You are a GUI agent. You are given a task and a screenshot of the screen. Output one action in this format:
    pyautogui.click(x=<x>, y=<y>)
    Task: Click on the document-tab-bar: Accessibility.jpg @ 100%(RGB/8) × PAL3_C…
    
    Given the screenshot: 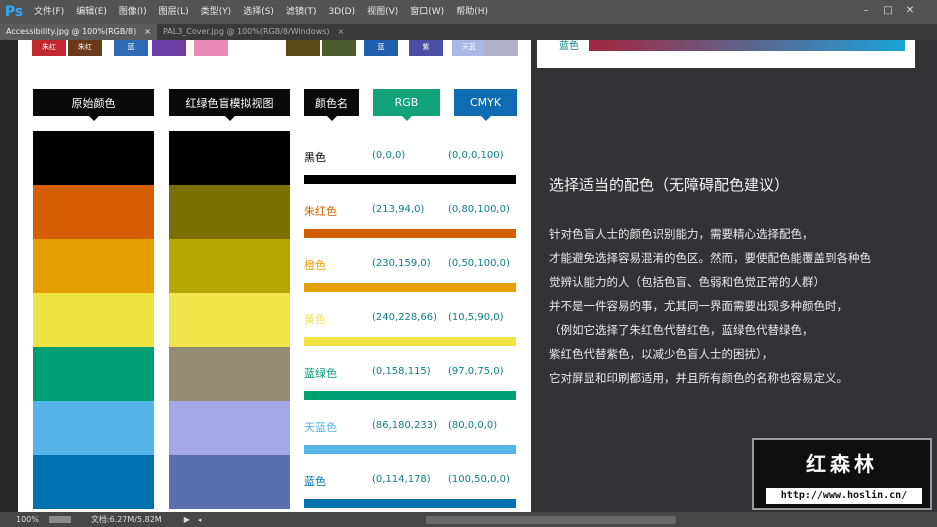 What is the action you would take?
    pyautogui.click(x=468, y=32)
    